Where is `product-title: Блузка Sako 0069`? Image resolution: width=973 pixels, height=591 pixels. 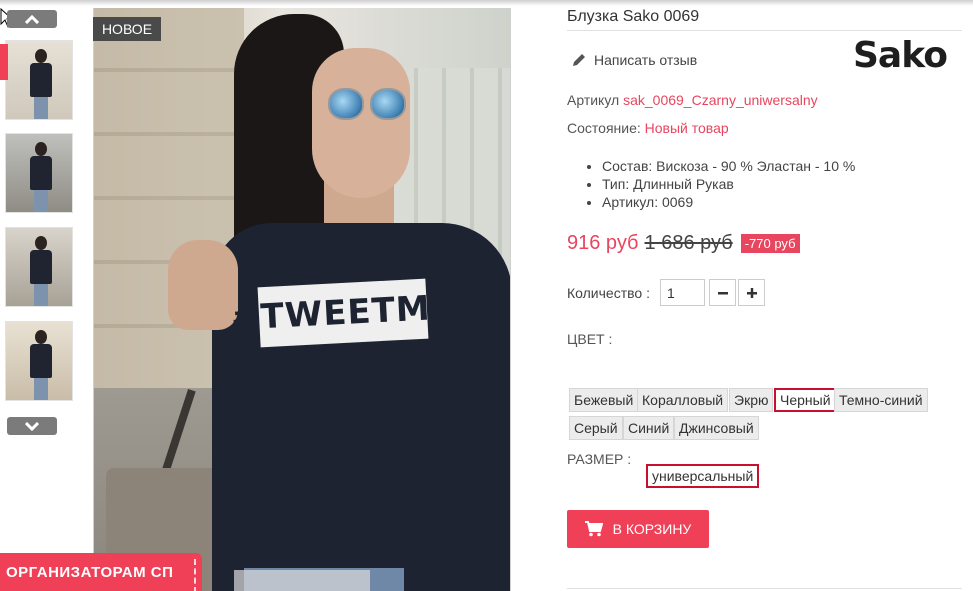 product-title: Блузка Sako 0069 is located at coordinates (633, 16).